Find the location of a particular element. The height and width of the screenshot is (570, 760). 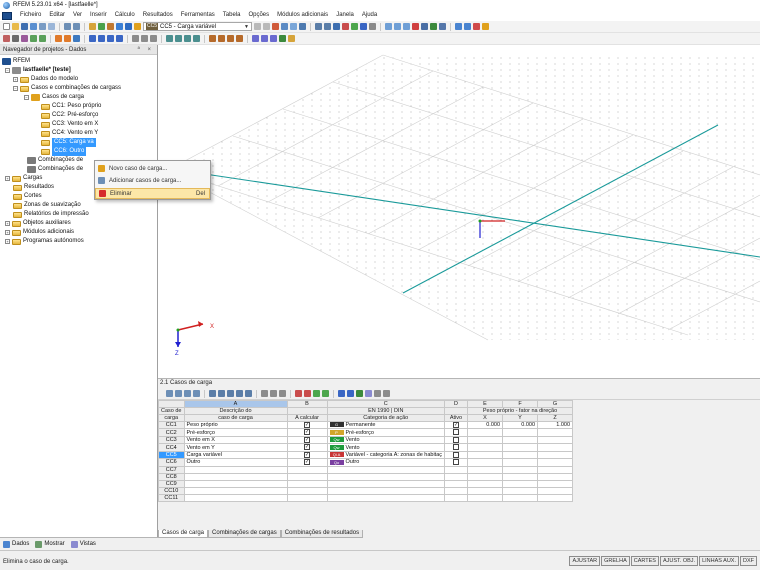

column-letter: C is located at coordinates (386, 404).